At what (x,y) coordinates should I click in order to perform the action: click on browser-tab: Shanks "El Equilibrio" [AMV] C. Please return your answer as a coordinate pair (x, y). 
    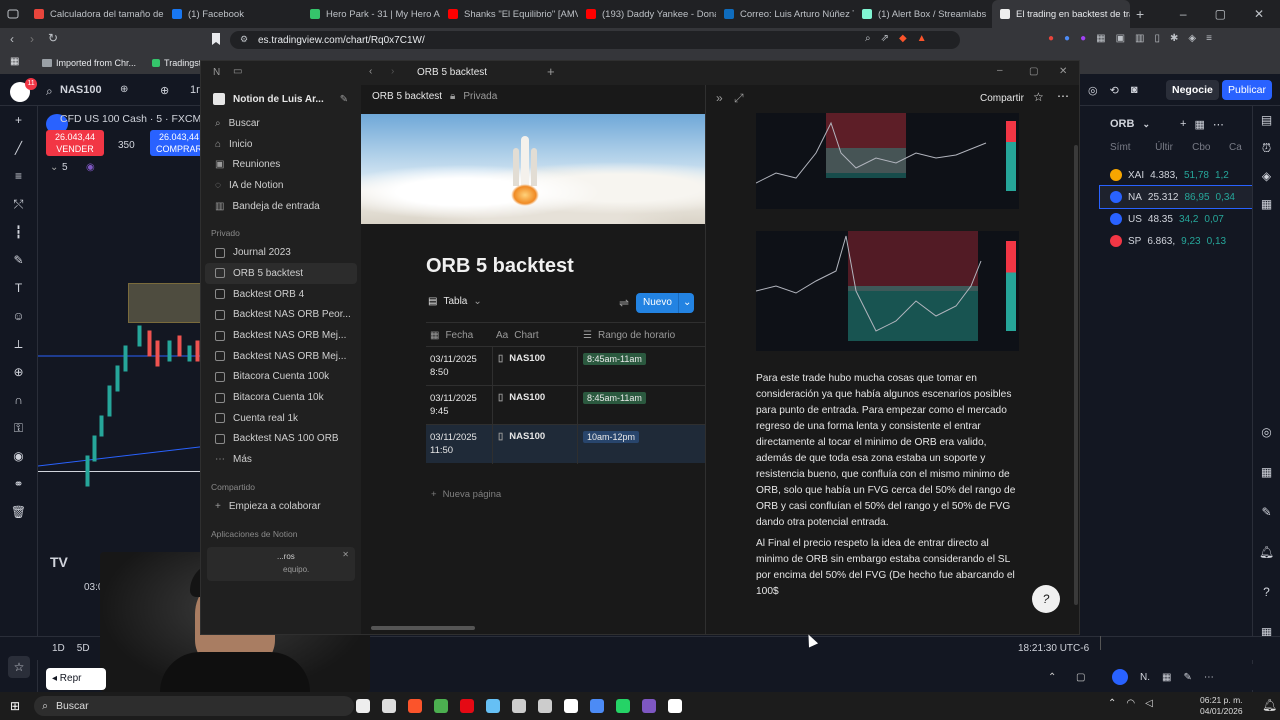
    Looking at the image, I should click on (509, 14).